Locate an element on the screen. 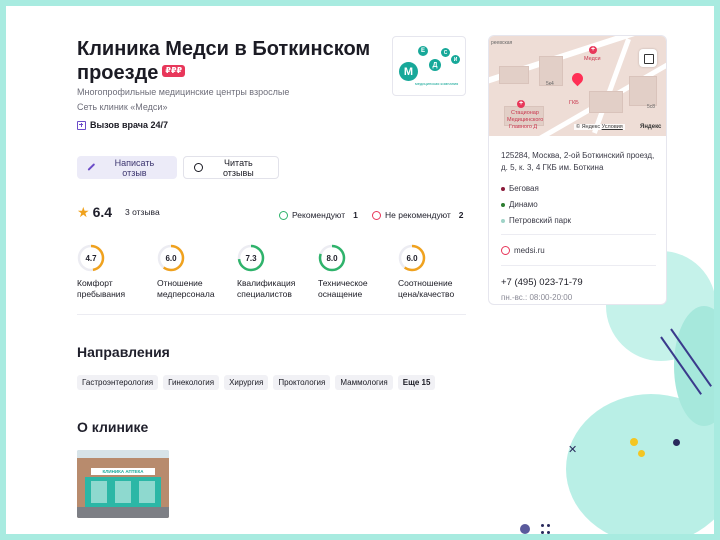 The image size is (720, 540). metro-station: Динамо is located at coordinates (519, 204).